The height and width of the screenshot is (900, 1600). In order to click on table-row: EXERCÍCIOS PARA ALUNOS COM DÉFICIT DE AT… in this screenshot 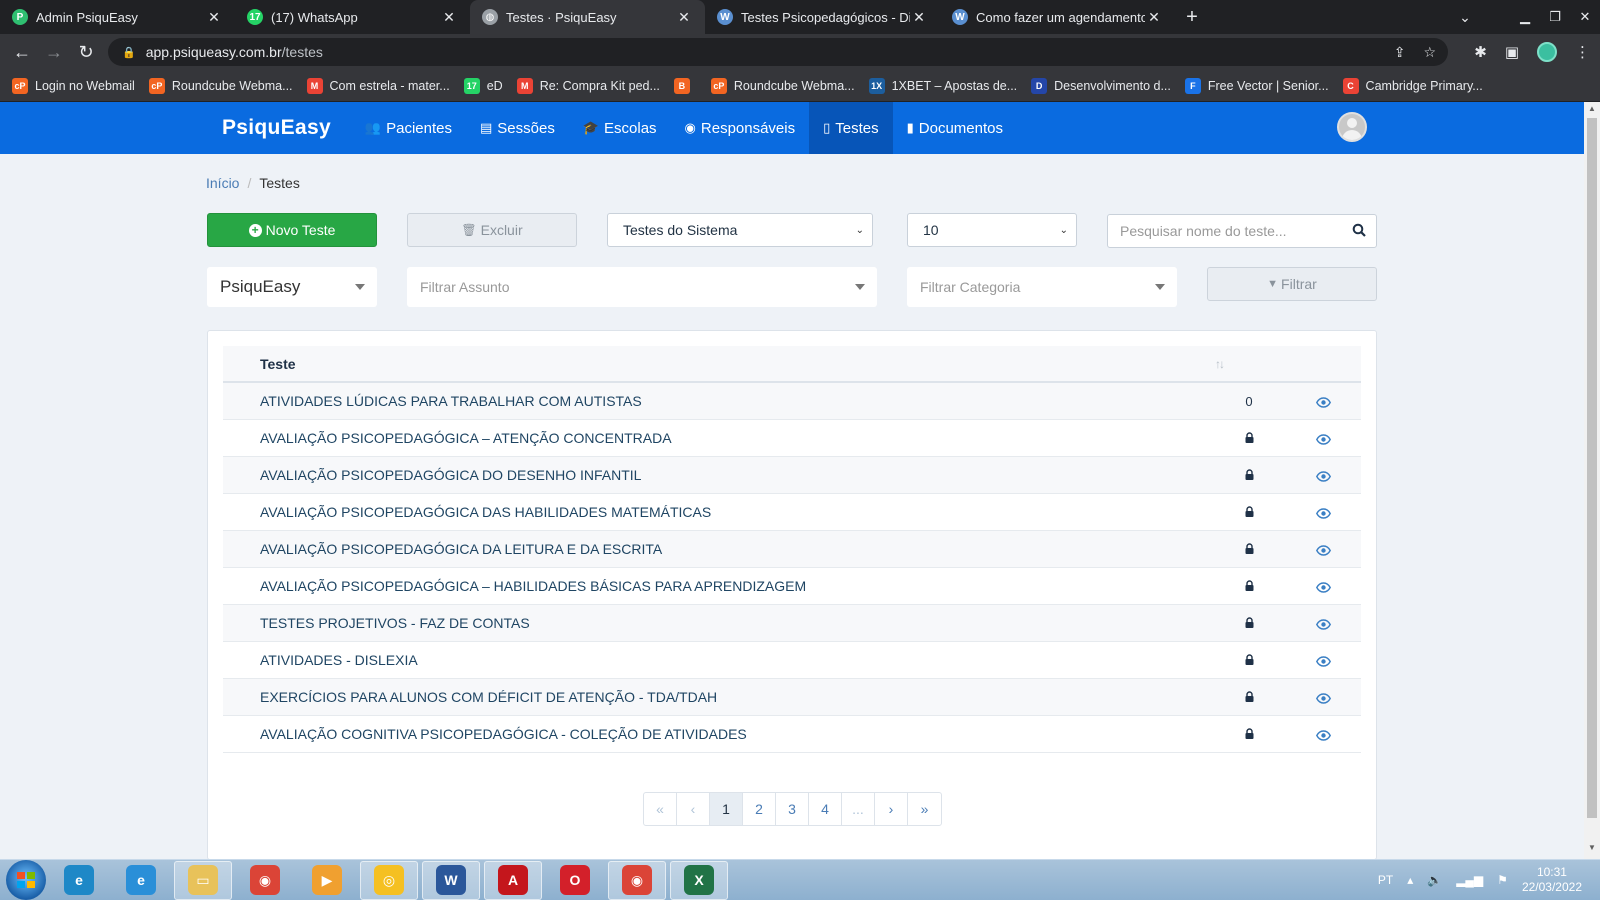, I will do `click(792, 697)`.